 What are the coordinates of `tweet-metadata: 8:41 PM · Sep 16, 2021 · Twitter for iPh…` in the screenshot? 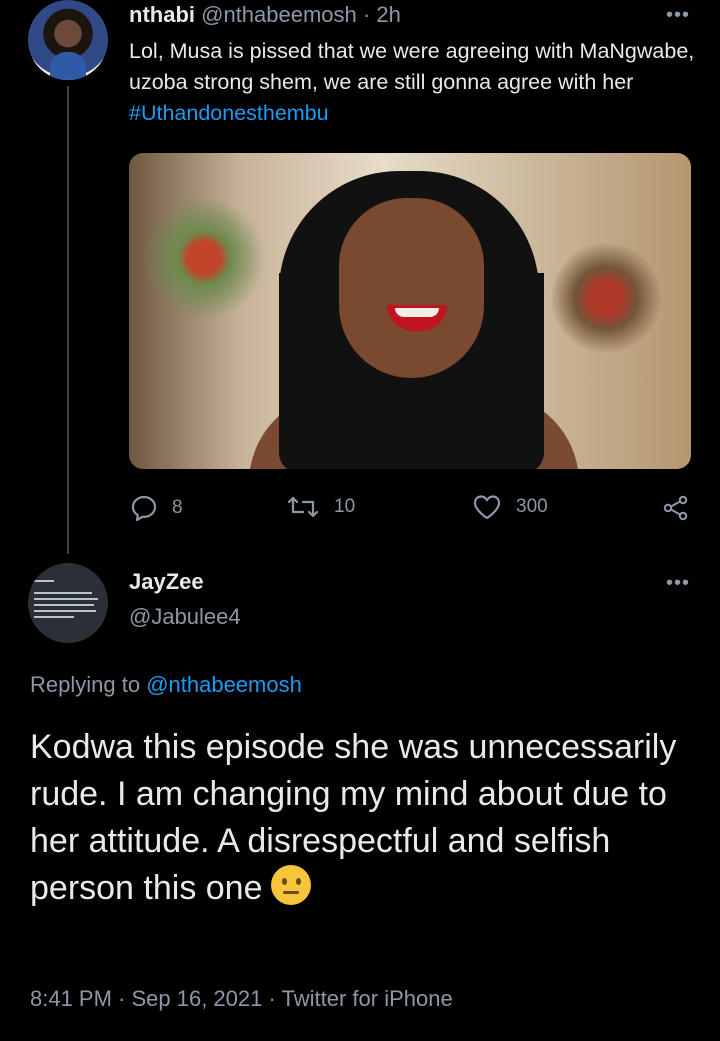 It's located at (241, 998).